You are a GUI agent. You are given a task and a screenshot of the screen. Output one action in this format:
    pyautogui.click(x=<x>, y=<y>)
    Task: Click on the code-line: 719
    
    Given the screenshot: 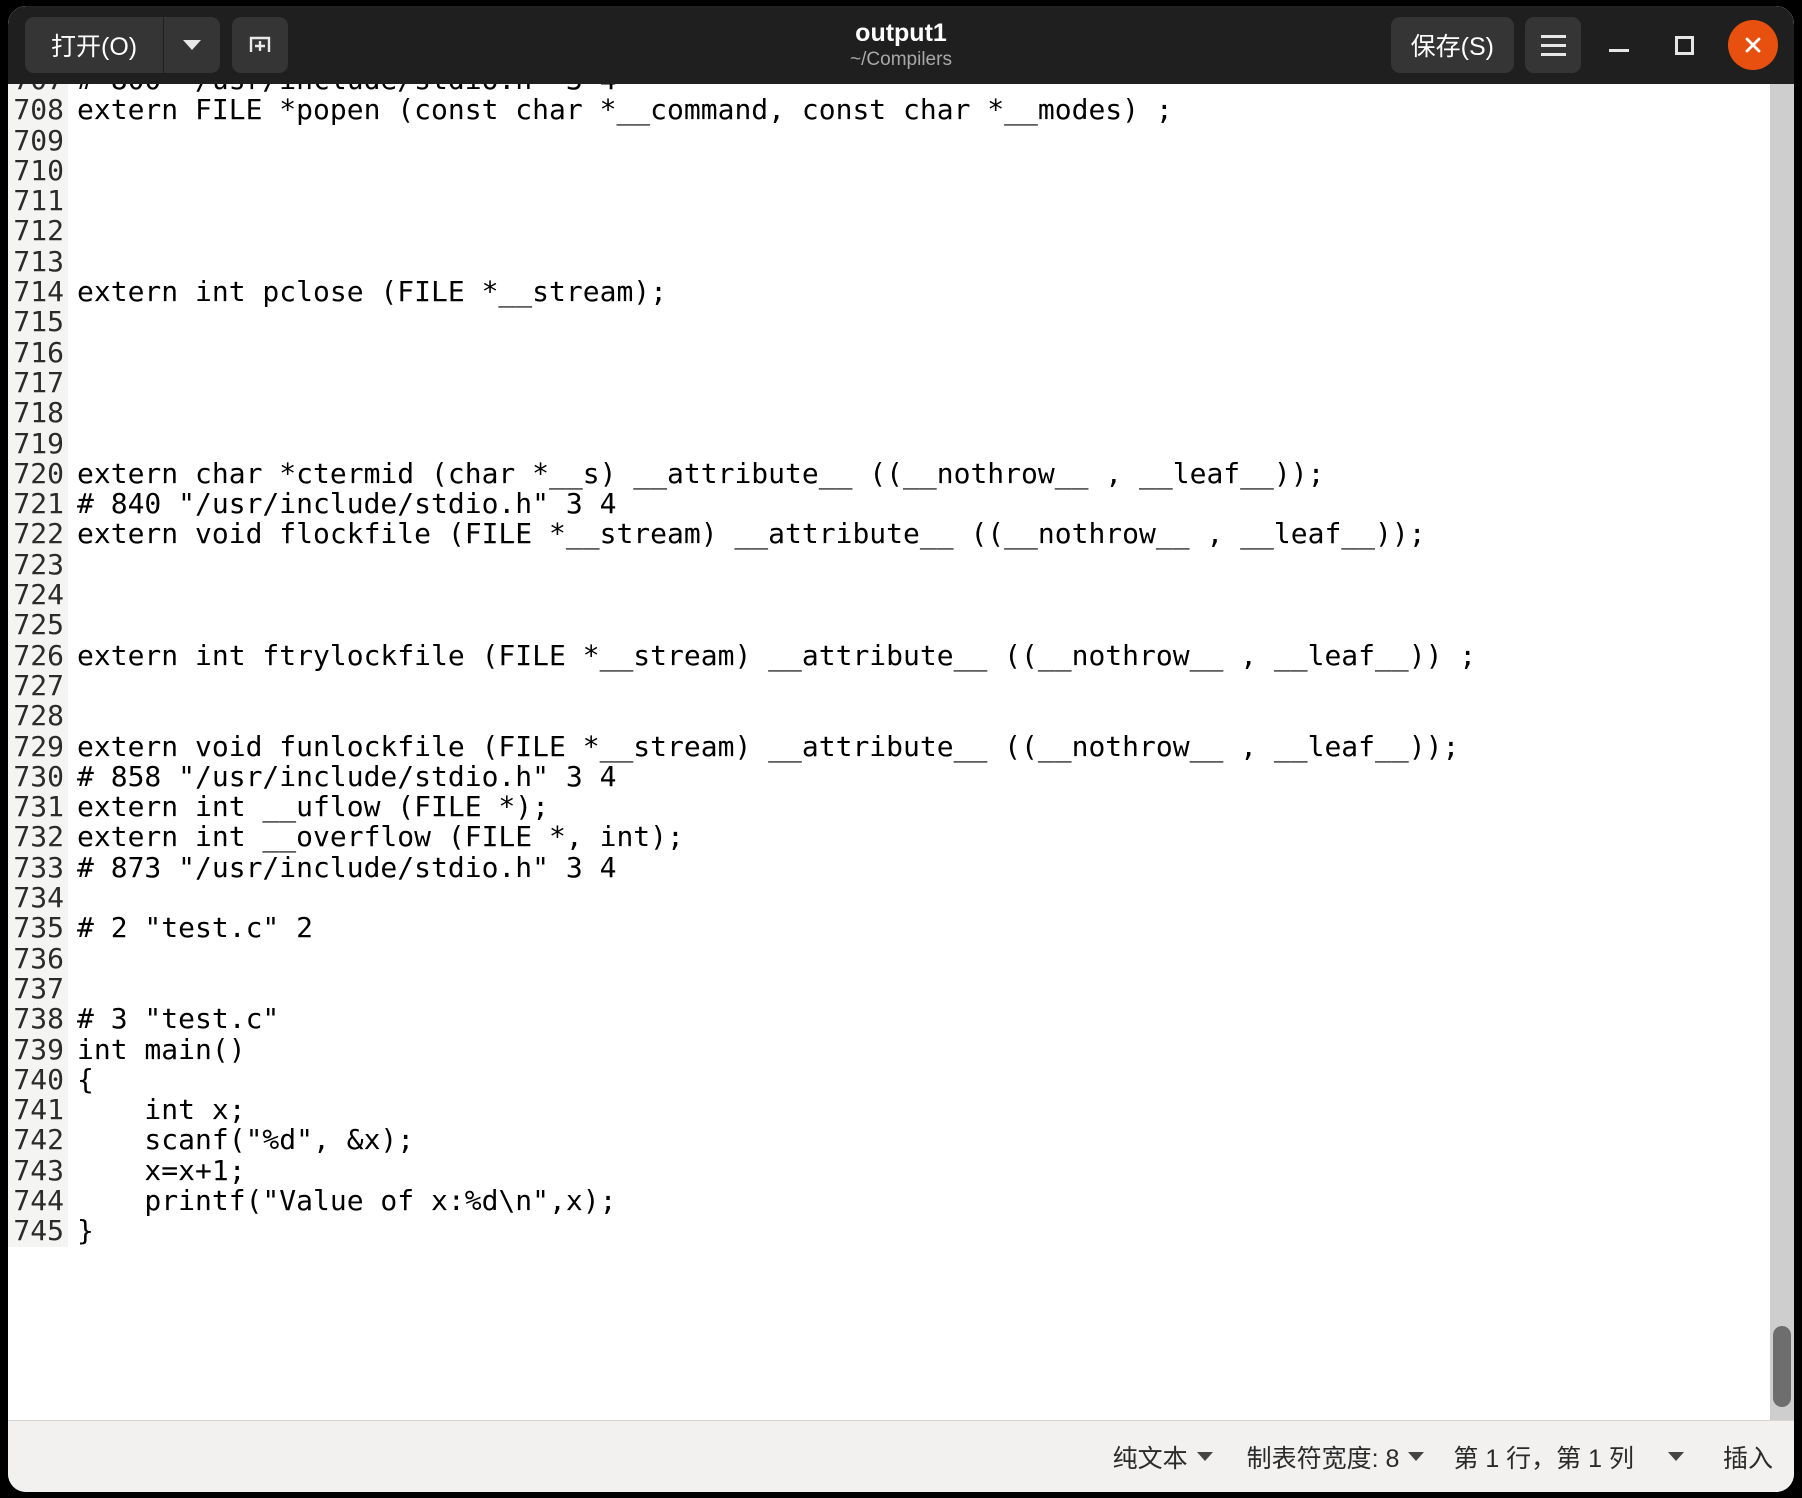 What is the action you would take?
    pyautogui.click(x=889, y=443)
    